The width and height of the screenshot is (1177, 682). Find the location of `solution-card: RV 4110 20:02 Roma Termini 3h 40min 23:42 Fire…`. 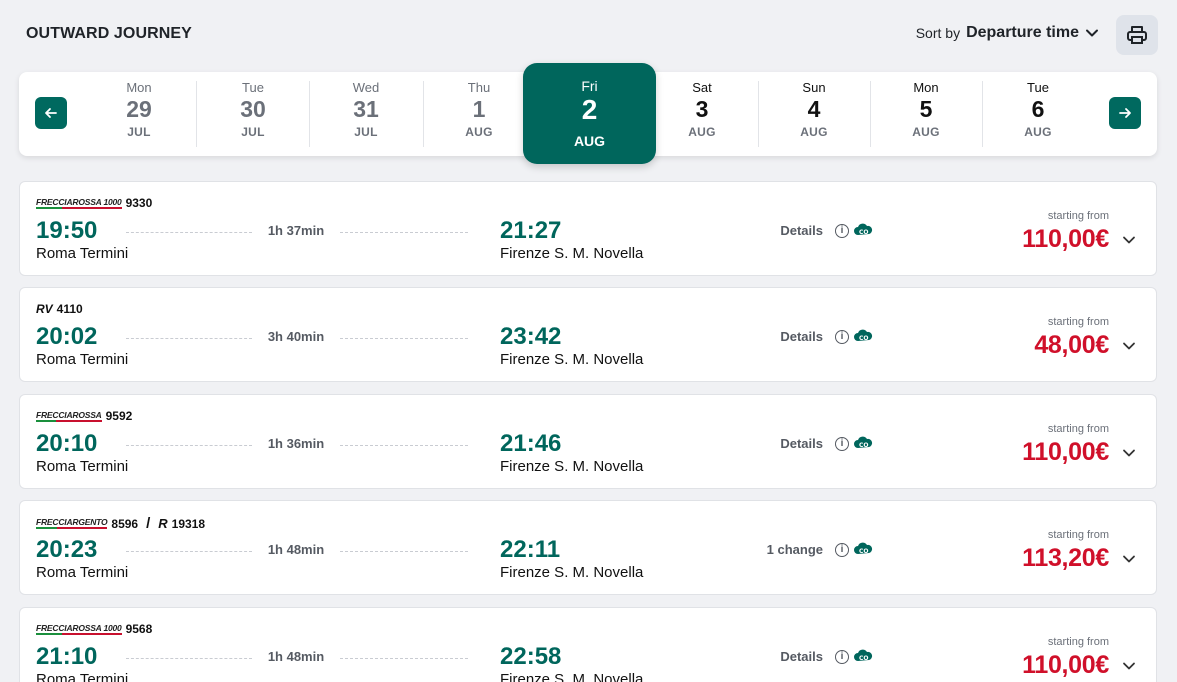

solution-card: RV 4110 20:02 Roma Termini 3h 40min 23:42 Fire… is located at coordinates (588, 334).